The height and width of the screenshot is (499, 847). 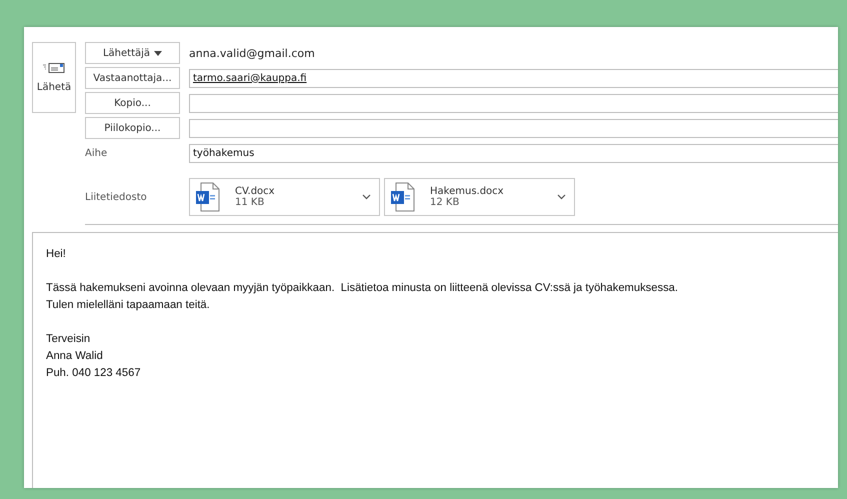 I want to click on attachment-card: CV.docx 11 KB, so click(x=284, y=197).